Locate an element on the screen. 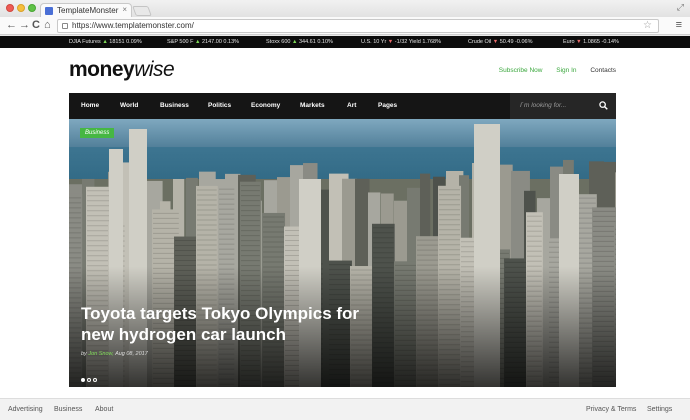 This screenshot has height=420, width=690. ticker-change: -0.06% is located at coordinates (524, 42).